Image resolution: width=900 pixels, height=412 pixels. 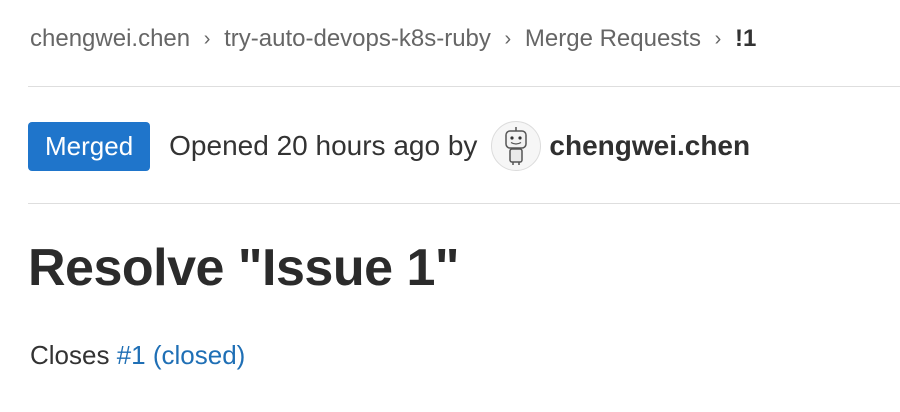 I want to click on robot-avatar-icon, so click(x=516, y=146).